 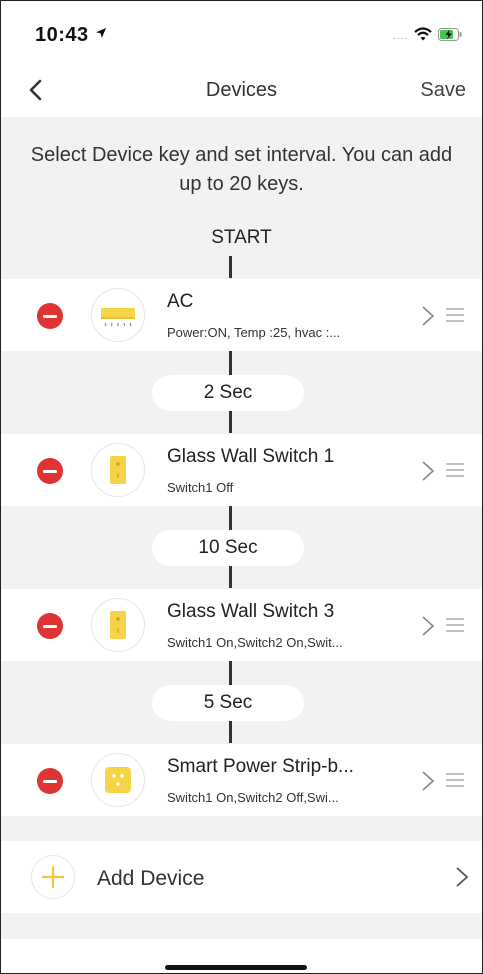 I want to click on interval-pill: 10 Sec, so click(x=228, y=548).